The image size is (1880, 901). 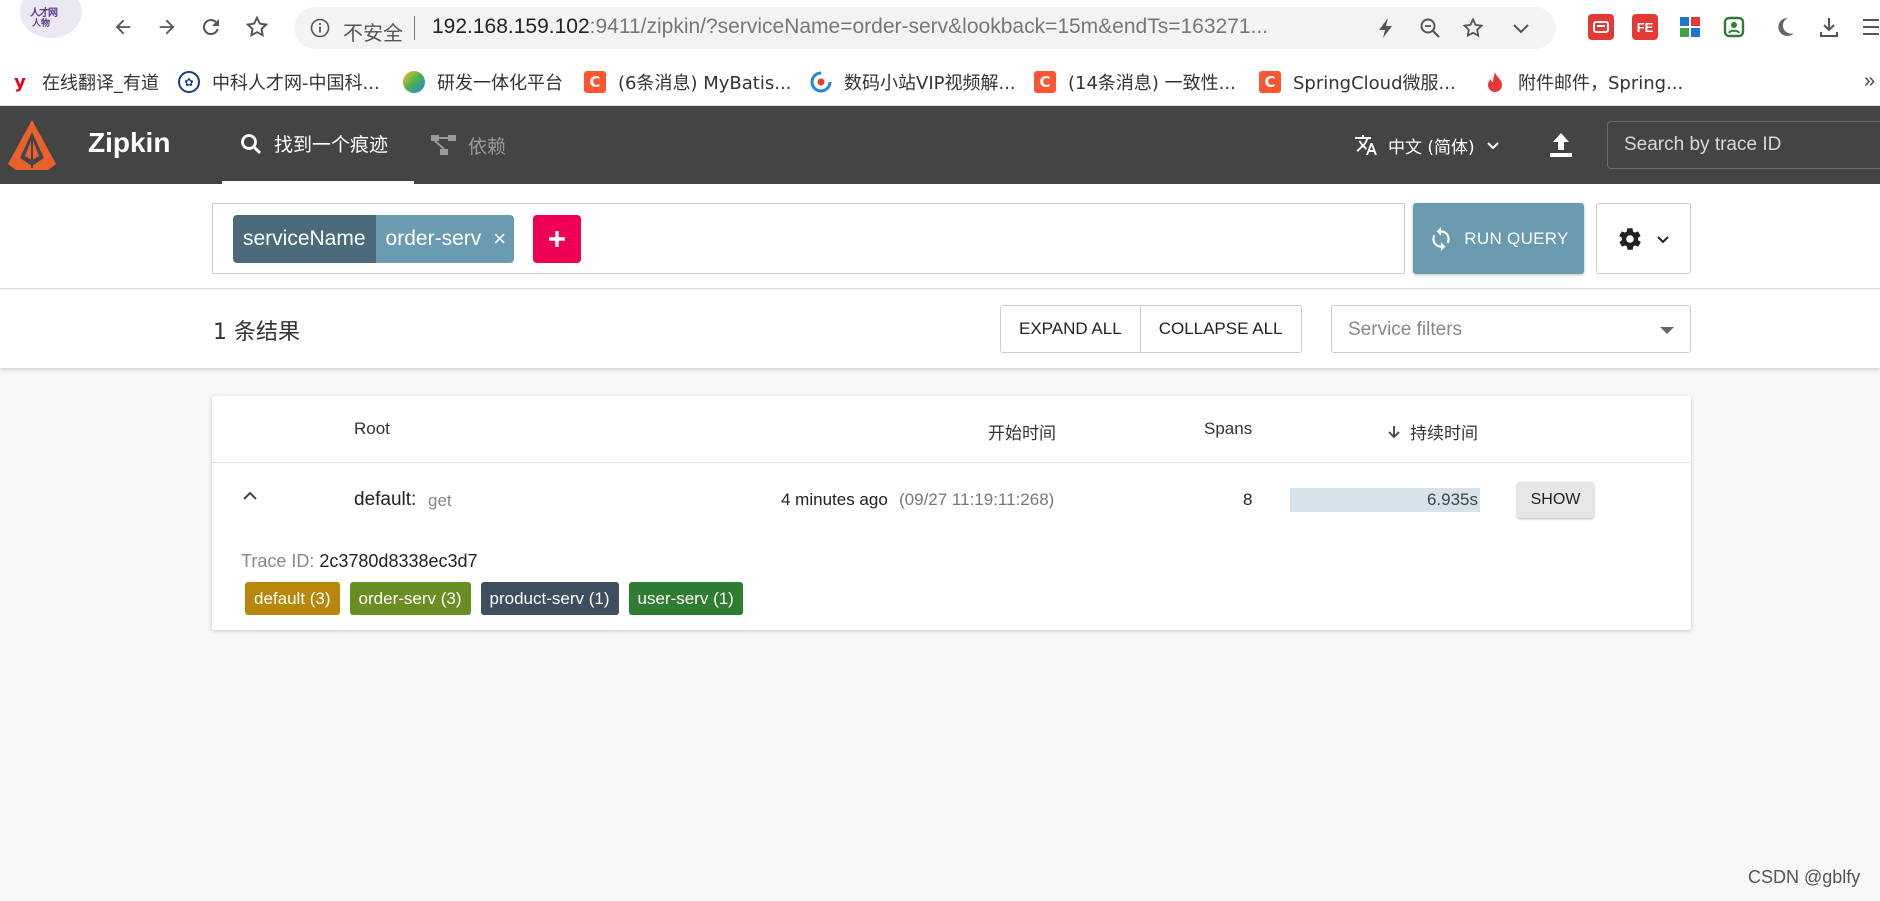 What do you see at coordinates (1829, 27) in the screenshot?
I see `download-icon` at bounding box center [1829, 27].